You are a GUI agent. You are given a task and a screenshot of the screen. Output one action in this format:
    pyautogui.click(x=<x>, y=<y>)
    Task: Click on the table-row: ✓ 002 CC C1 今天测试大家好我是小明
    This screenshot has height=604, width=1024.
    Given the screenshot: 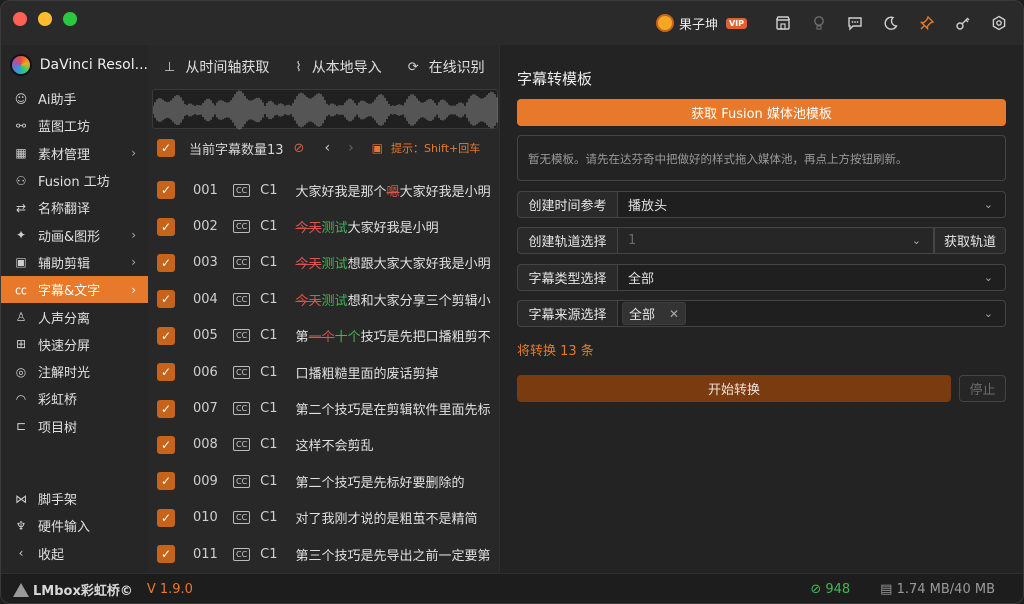 What is the action you would take?
    pyautogui.click(x=323, y=226)
    